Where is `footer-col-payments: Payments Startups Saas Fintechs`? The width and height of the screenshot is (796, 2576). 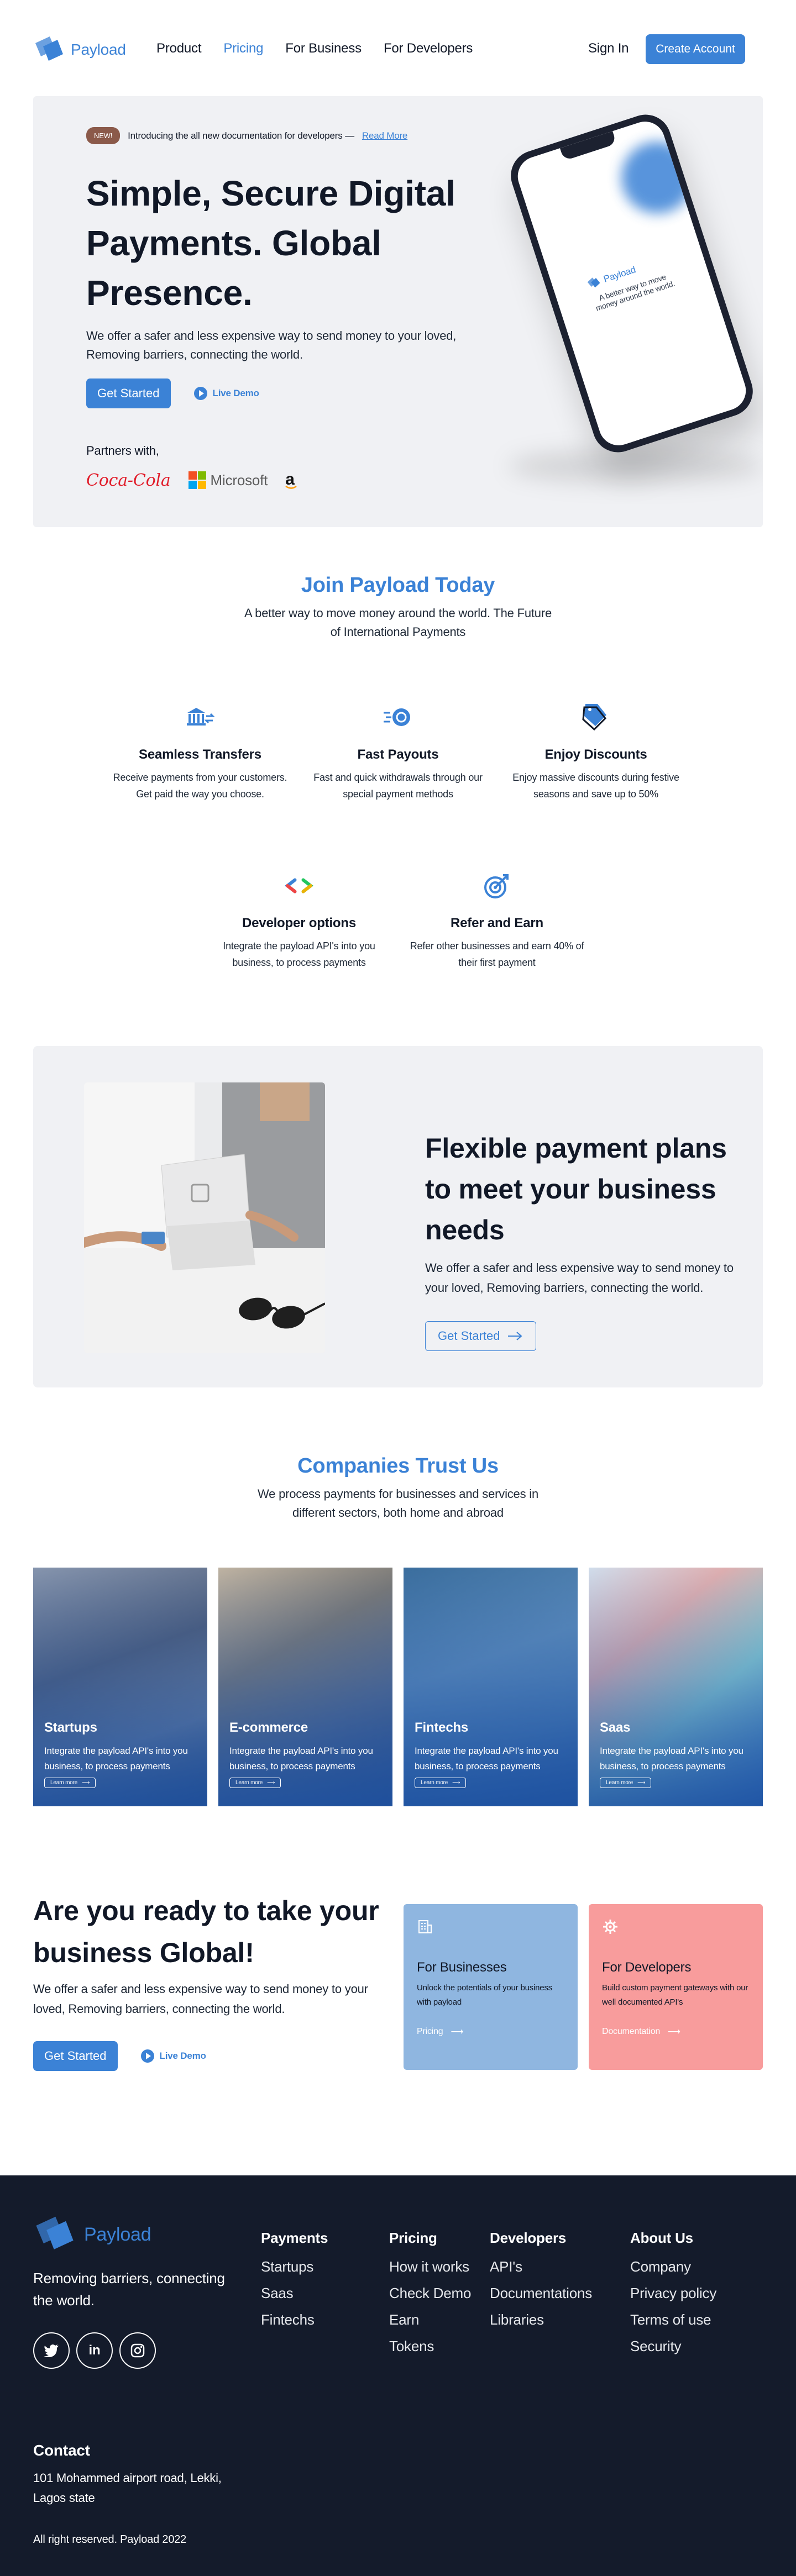
footer-col-payments: Payments Startups Saas Fintechs is located at coordinates (294, 2281).